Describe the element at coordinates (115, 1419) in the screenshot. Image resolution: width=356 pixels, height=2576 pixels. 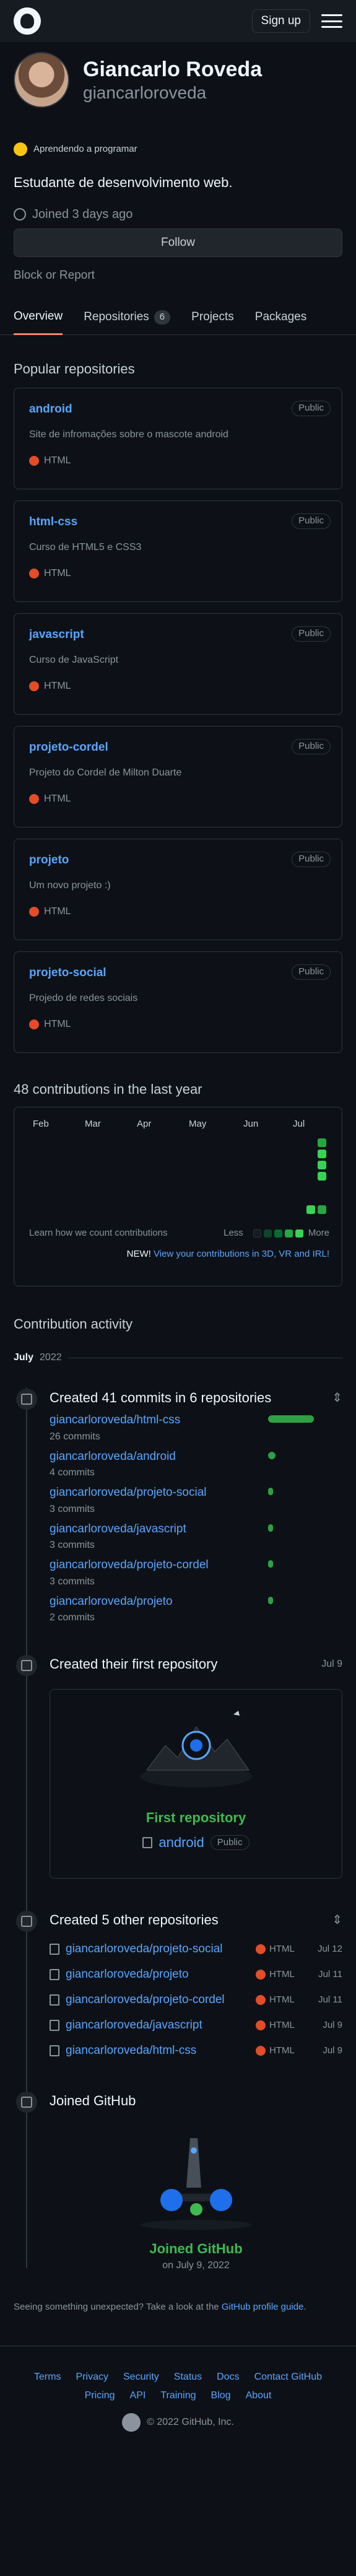
I see `commit-repo-link: giancarloroveda/html-css` at that location.